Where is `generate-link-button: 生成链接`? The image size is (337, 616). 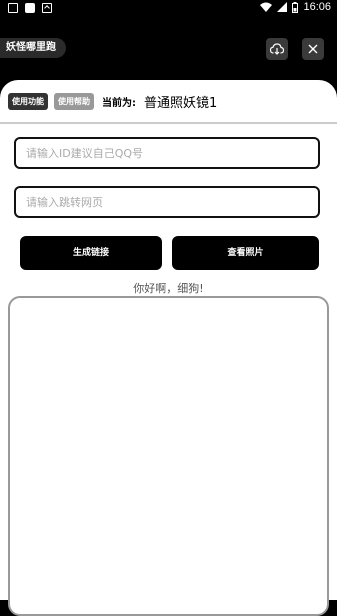
generate-link-button: 生成链接 is located at coordinates (91, 253).